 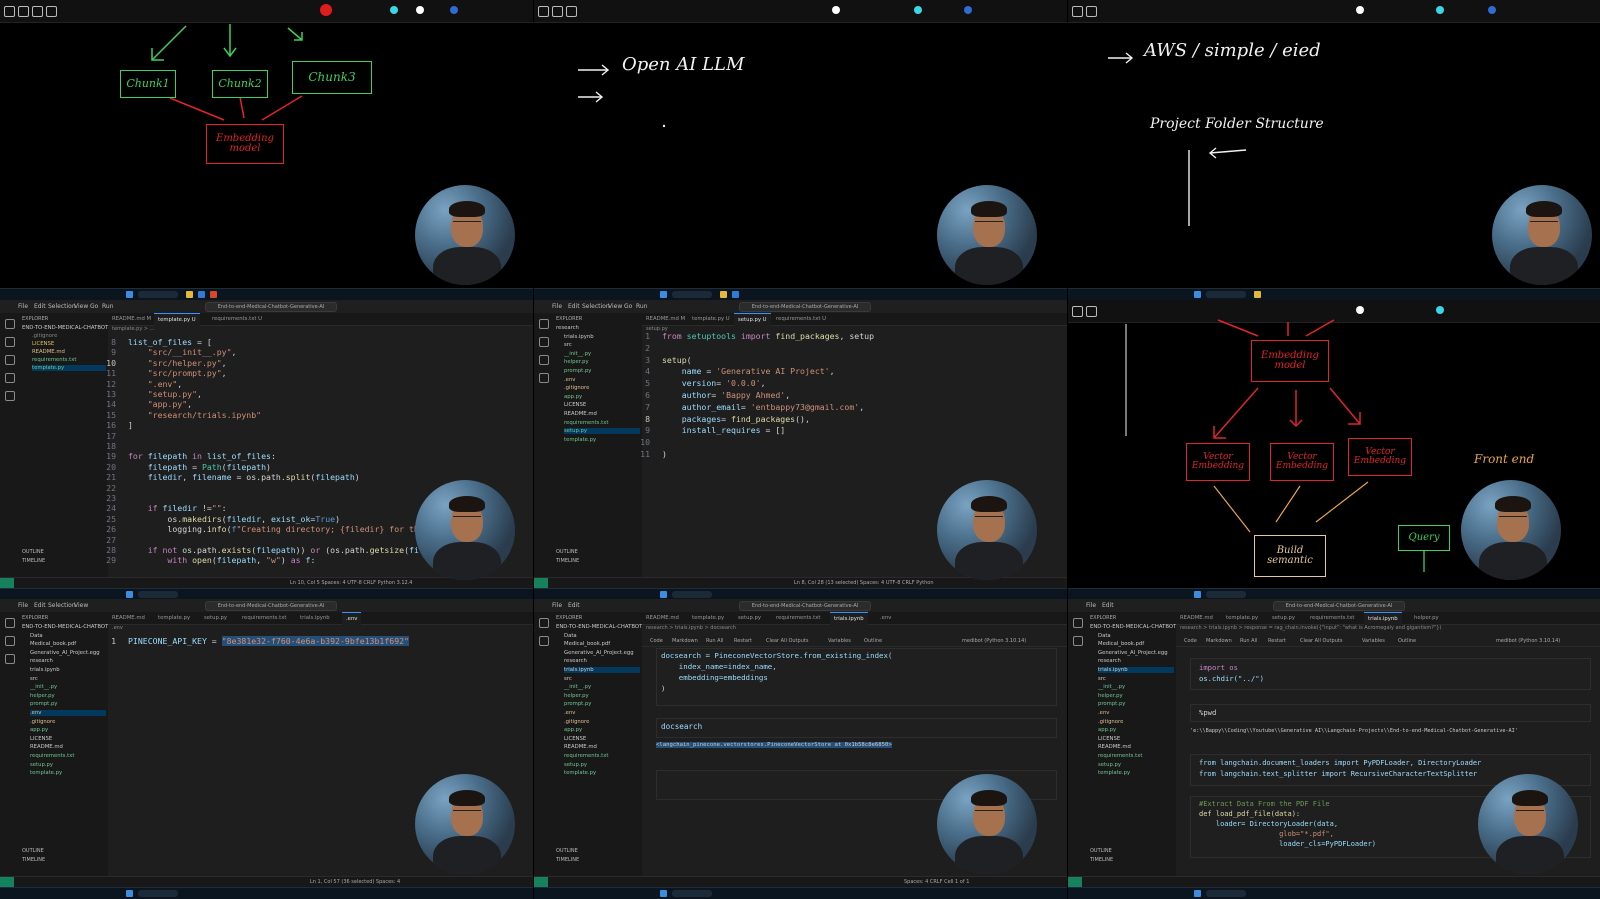 What do you see at coordinates (749, 618) in the screenshot?
I see `tab-setup: setup.py` at bounding box center [749, 618].